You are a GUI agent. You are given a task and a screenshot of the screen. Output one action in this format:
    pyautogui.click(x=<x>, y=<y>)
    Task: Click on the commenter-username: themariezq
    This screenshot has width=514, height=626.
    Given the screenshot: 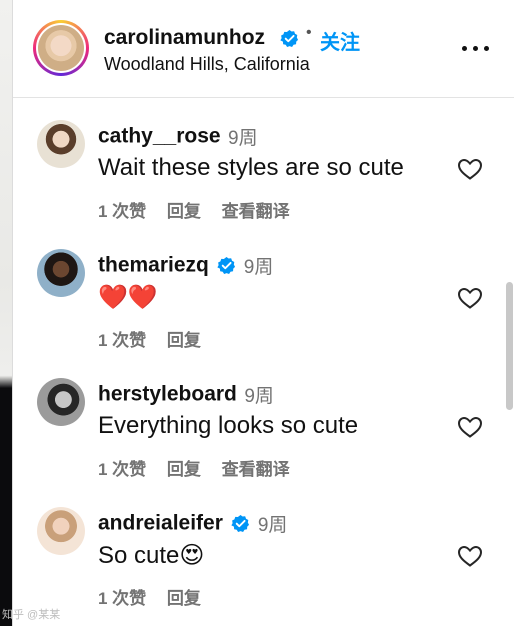 What is the action you would take?
    pyautogui.click(x=153, y=265)
    